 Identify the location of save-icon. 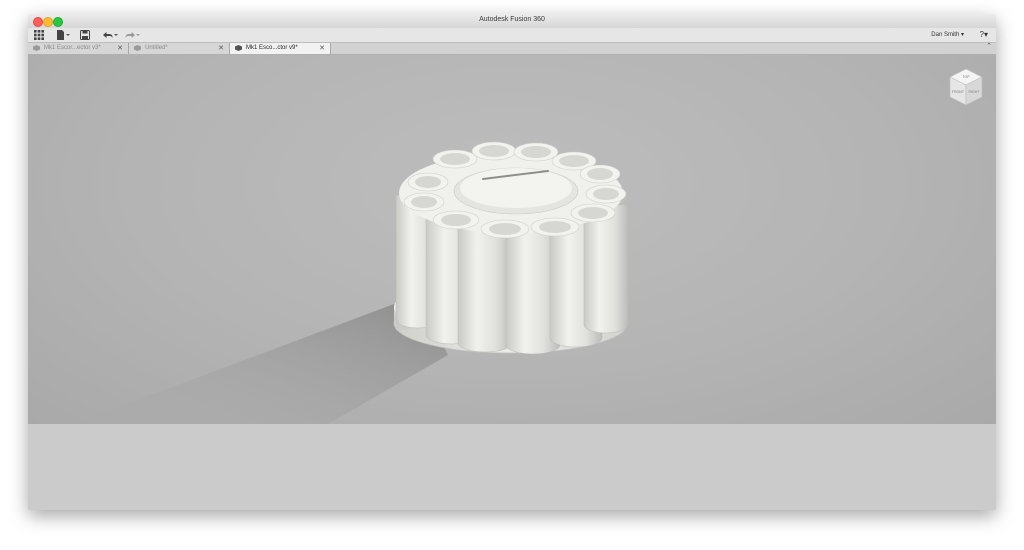
(85, 35).